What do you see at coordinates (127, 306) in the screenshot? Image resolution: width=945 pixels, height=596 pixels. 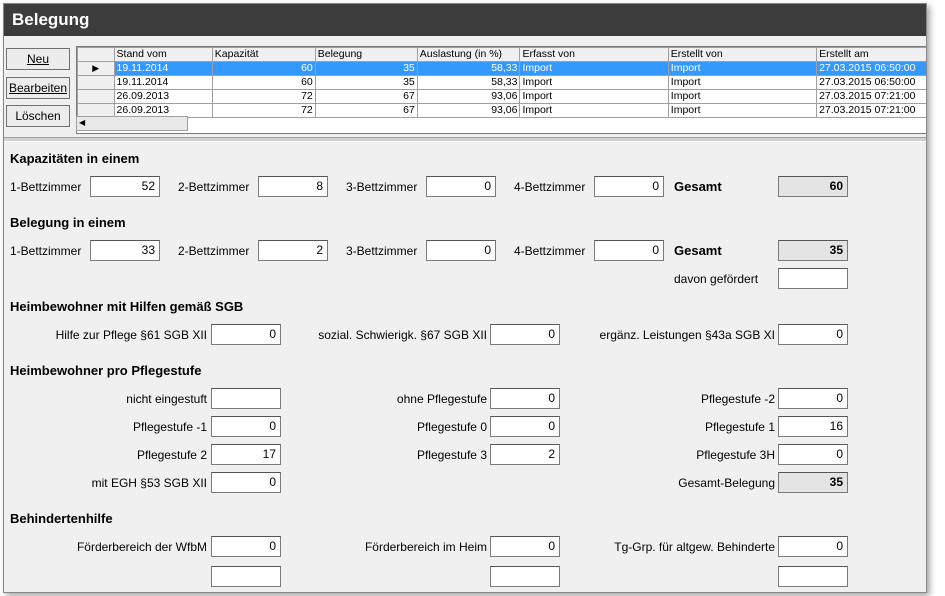 I see `hilfen-heading: Heimbewohner mit Hilfen gemäß SGB` at bounding box center [127, 306].